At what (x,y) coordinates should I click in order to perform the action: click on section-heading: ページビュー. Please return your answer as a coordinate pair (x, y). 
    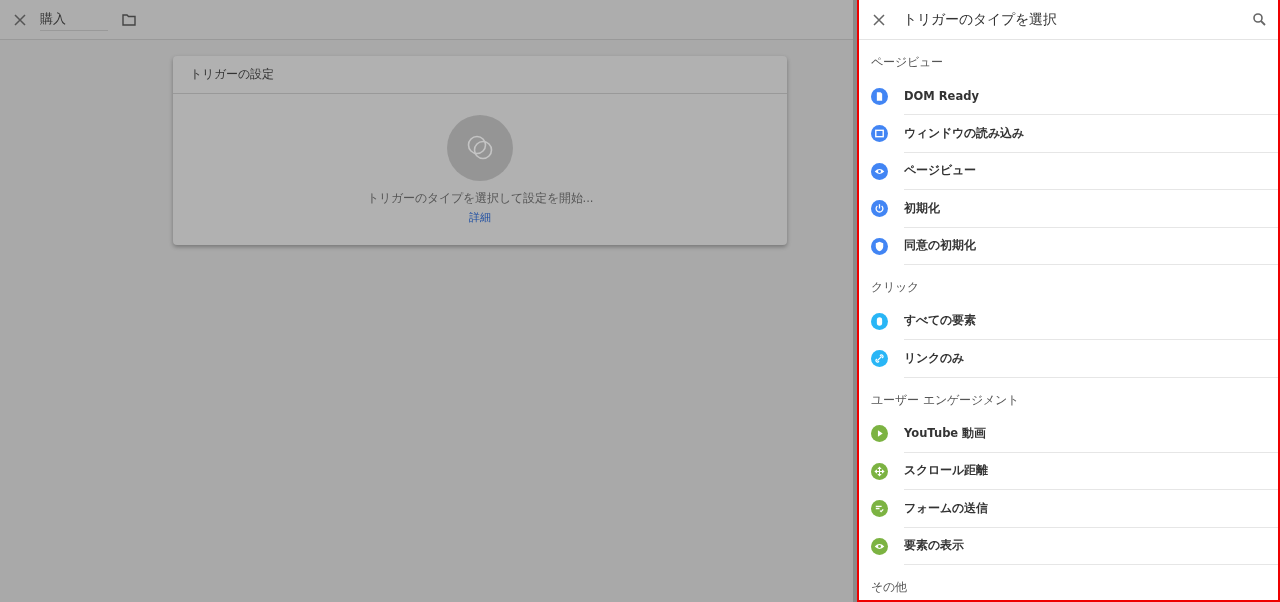
    Looking at the image, I should click on (907, 62).